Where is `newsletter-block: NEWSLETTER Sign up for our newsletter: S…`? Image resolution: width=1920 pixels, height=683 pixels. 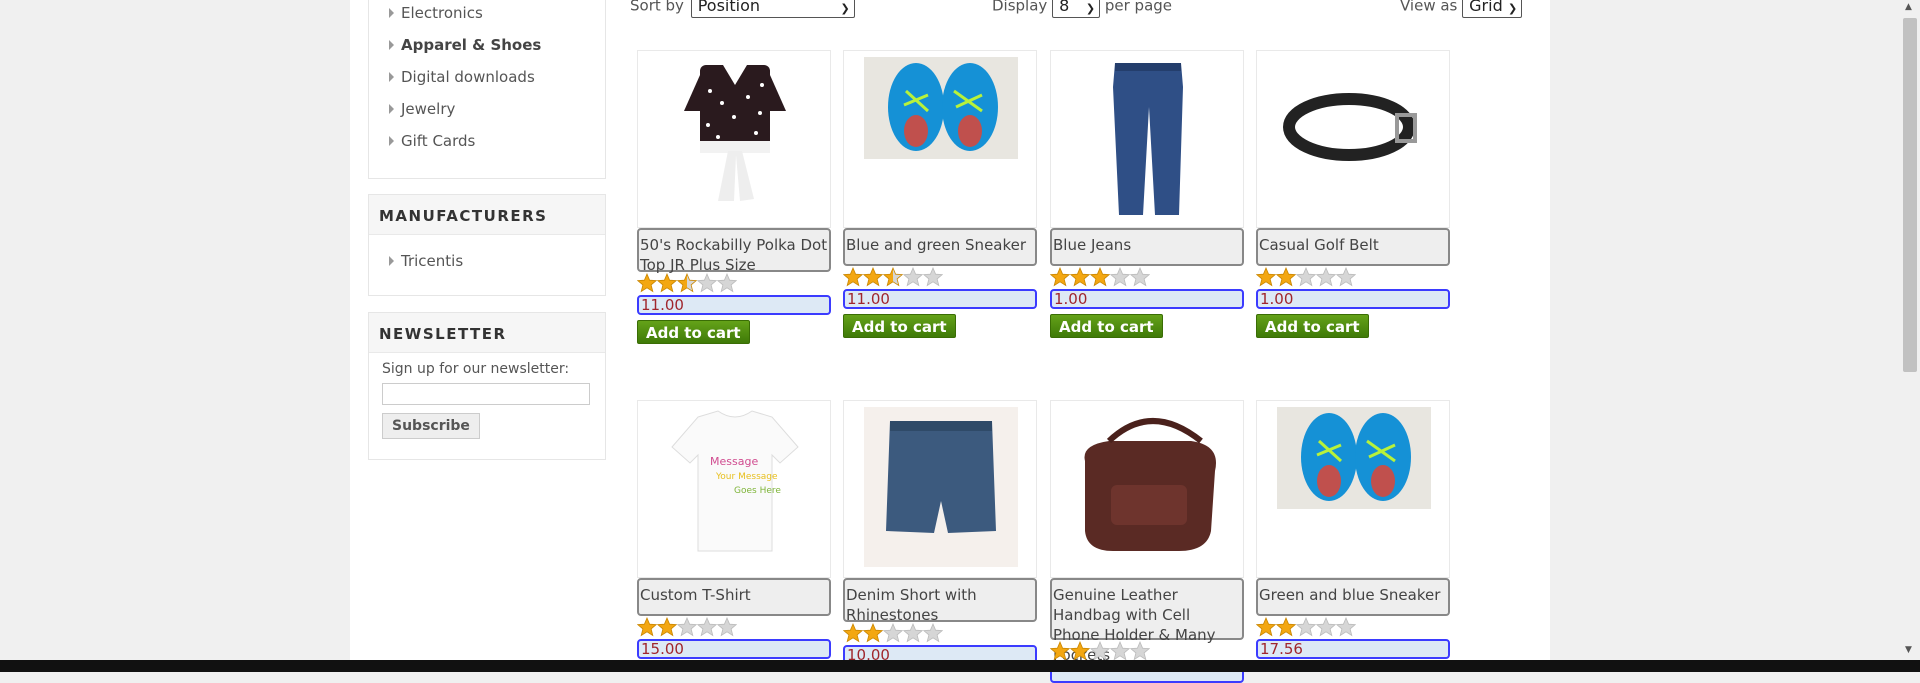
newsletter-block: NEWSLETTER Sign up for our newsletter: S… is located at coordinates (487, 386).